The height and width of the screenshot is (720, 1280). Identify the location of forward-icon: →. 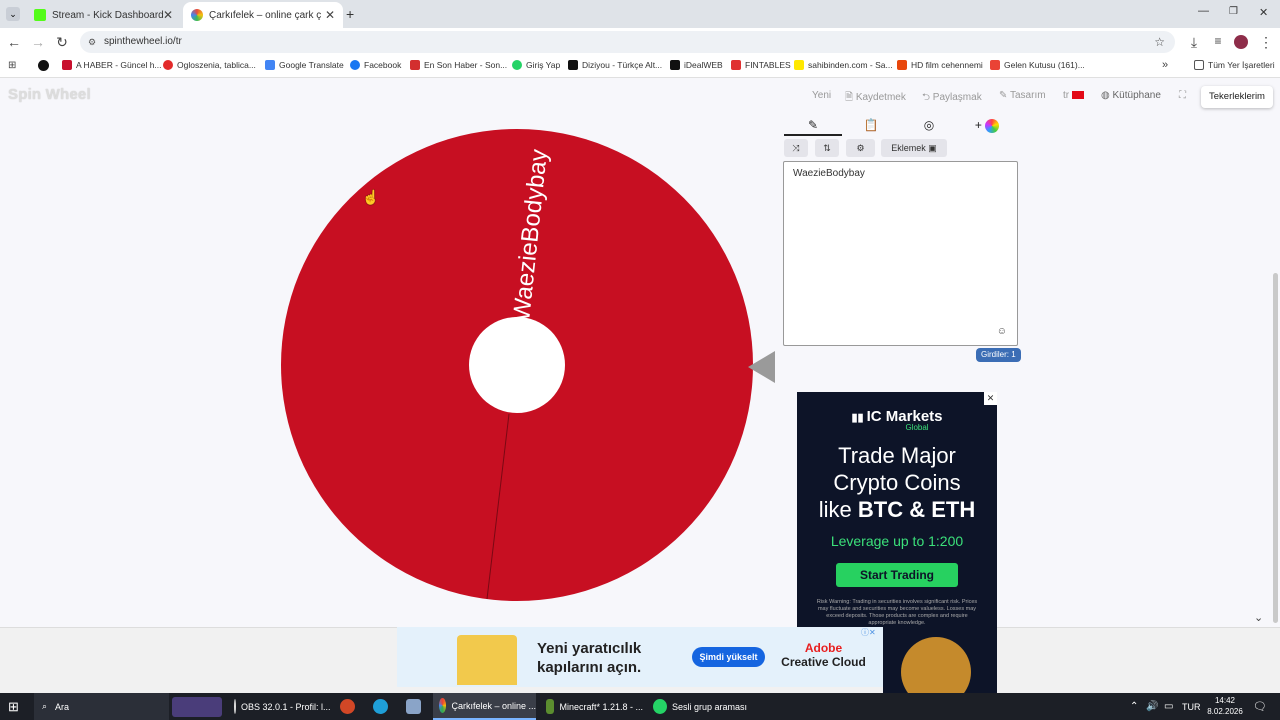
(38, 42).